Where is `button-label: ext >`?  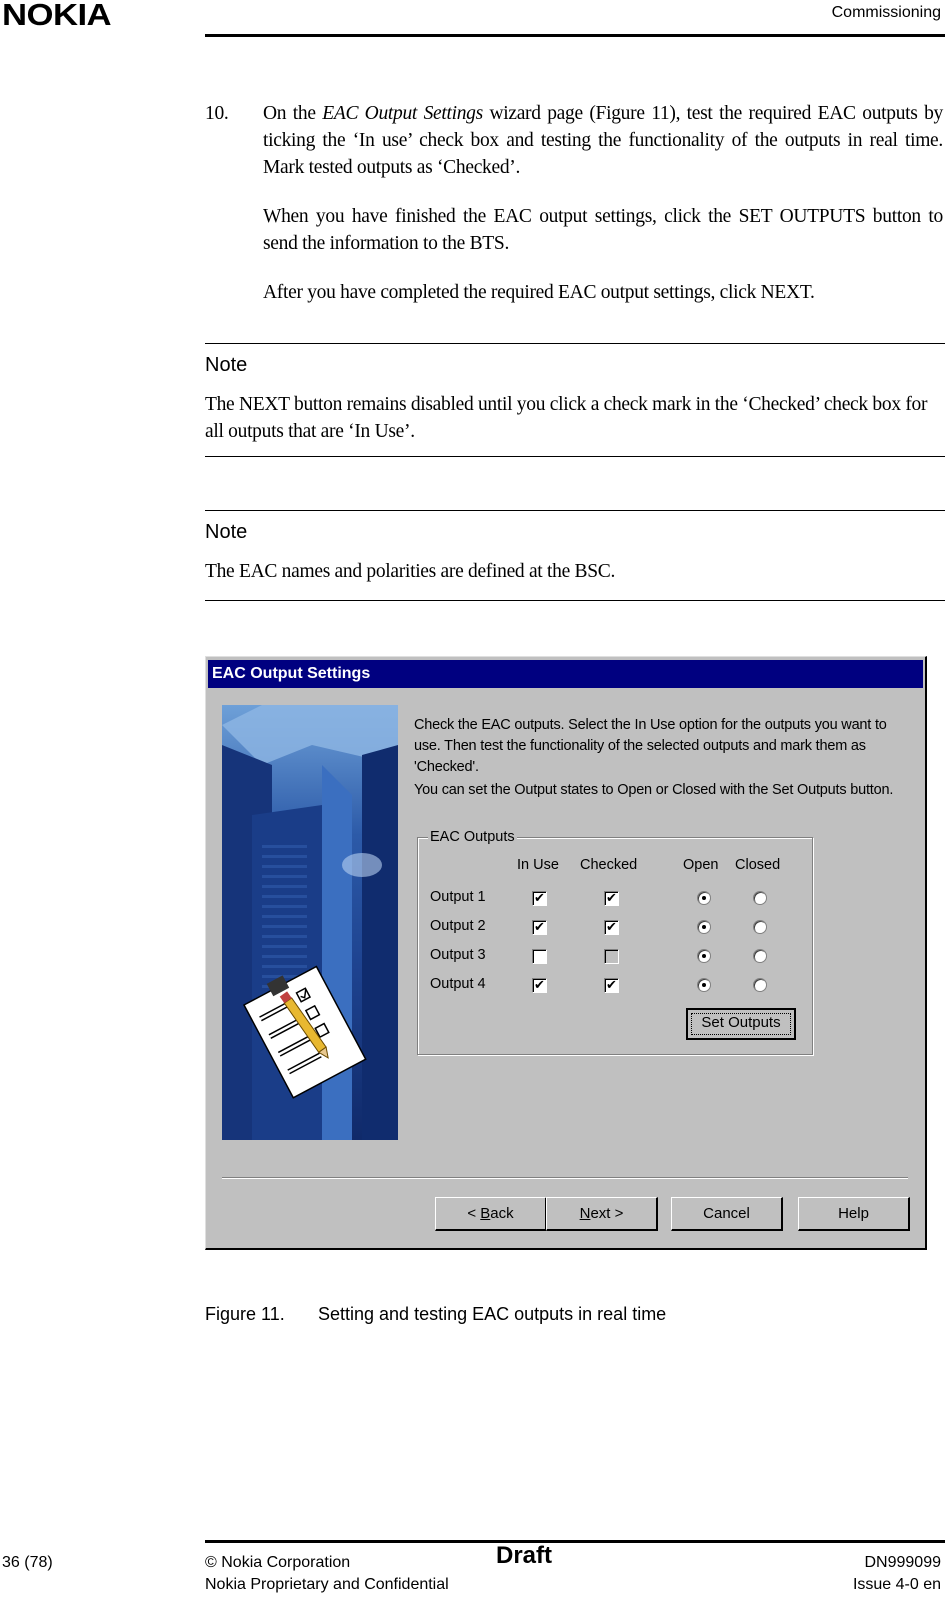
button-label: ext > is located at coordinates (607, 1213).